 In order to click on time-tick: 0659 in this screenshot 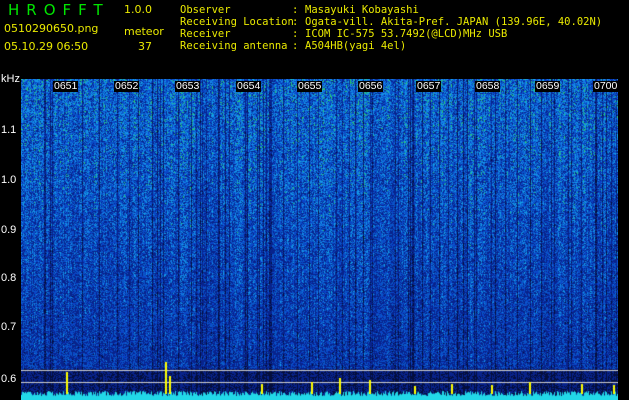, I will do `click(548, 86)`.